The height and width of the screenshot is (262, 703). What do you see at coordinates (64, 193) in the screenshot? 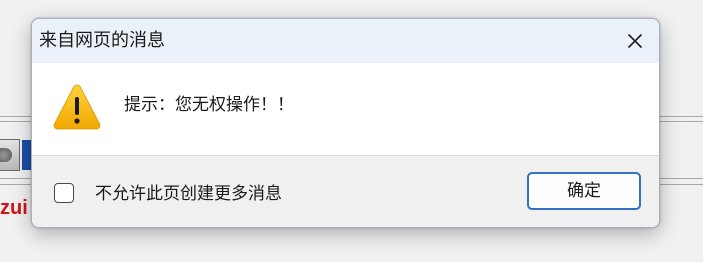
I see `suppress-messages-checkbox` at bounding box center [64, 193].